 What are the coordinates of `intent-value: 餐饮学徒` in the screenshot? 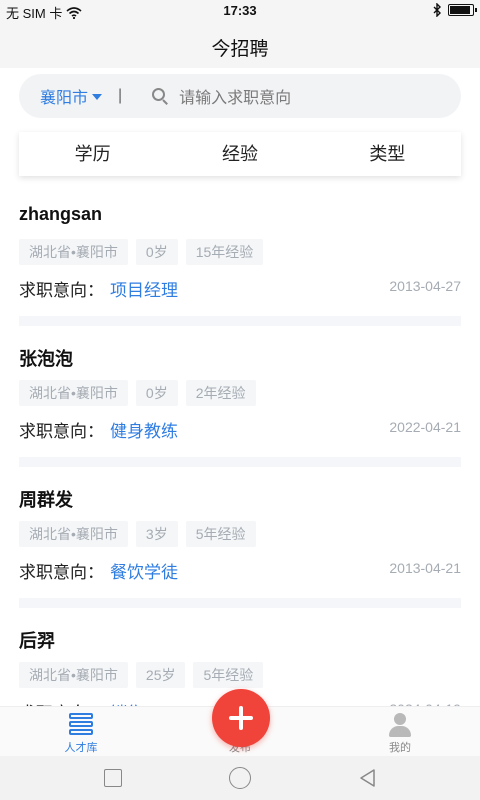 It's located at (144, 572).